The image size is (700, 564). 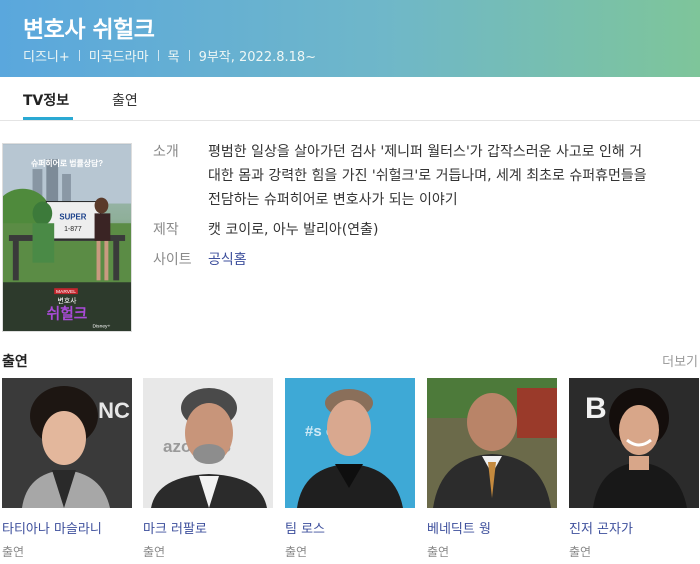 What do you see at coordinates (293, 230) in the screenshot?
I see `production-value: 캣 코이로, 아누 발리아(연출)` at bounding box center [293, 230].